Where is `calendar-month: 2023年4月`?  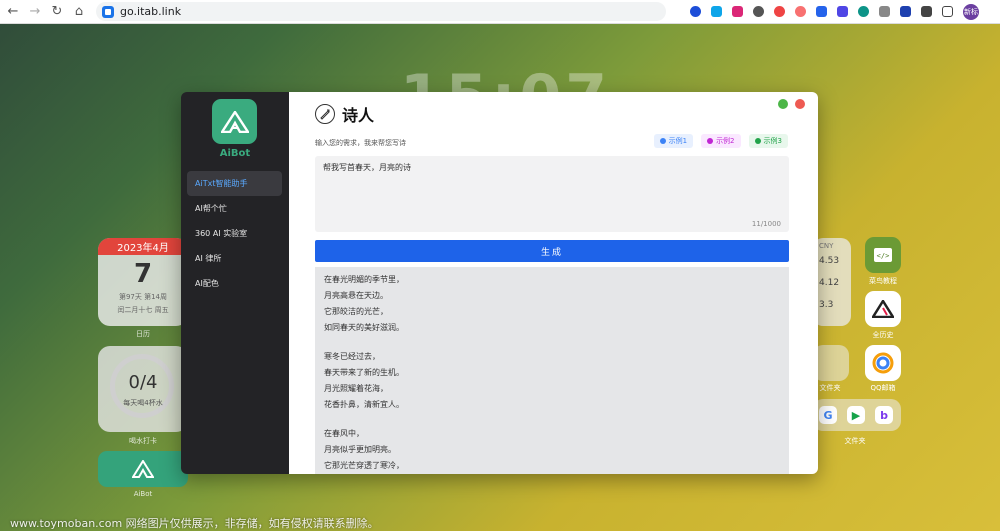
calendar-month: 2023年4月 is located at coordinates (143, 246).